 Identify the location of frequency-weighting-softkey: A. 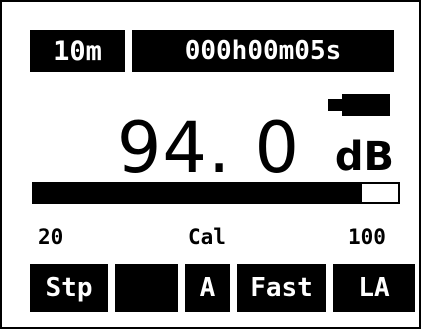
(207, 288).